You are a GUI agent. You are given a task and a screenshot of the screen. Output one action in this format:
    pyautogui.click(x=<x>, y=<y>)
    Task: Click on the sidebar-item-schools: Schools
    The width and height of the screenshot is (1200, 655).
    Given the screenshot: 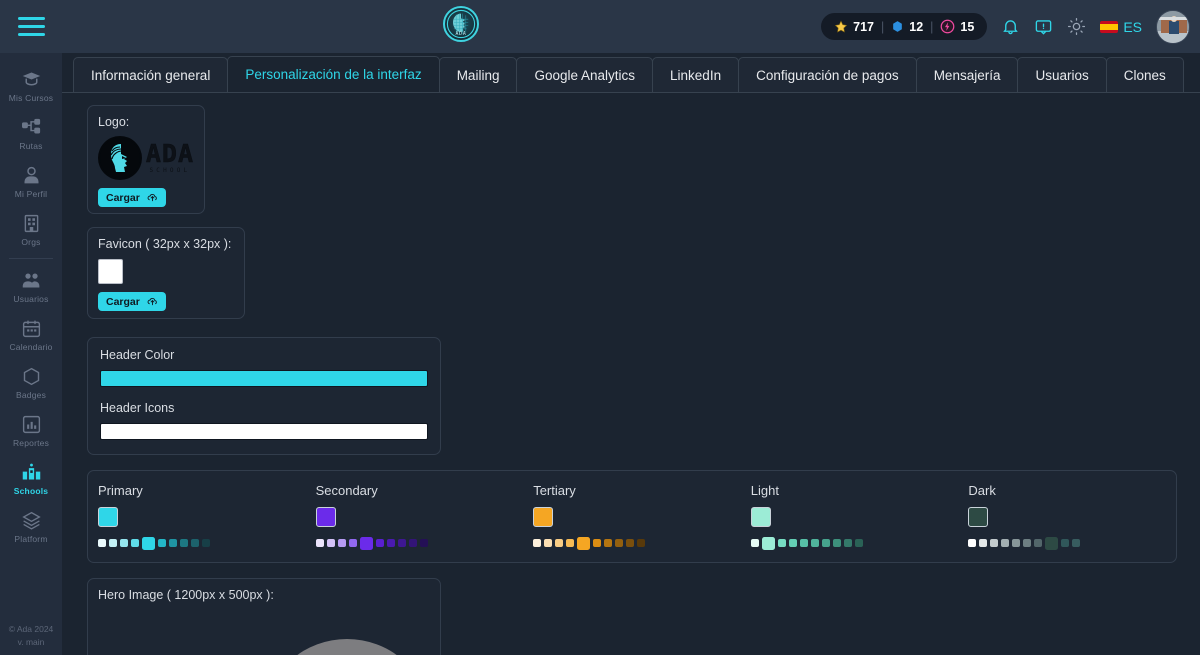 What is the action you would take?
    pyautogui.click(x=31, y=478)
    